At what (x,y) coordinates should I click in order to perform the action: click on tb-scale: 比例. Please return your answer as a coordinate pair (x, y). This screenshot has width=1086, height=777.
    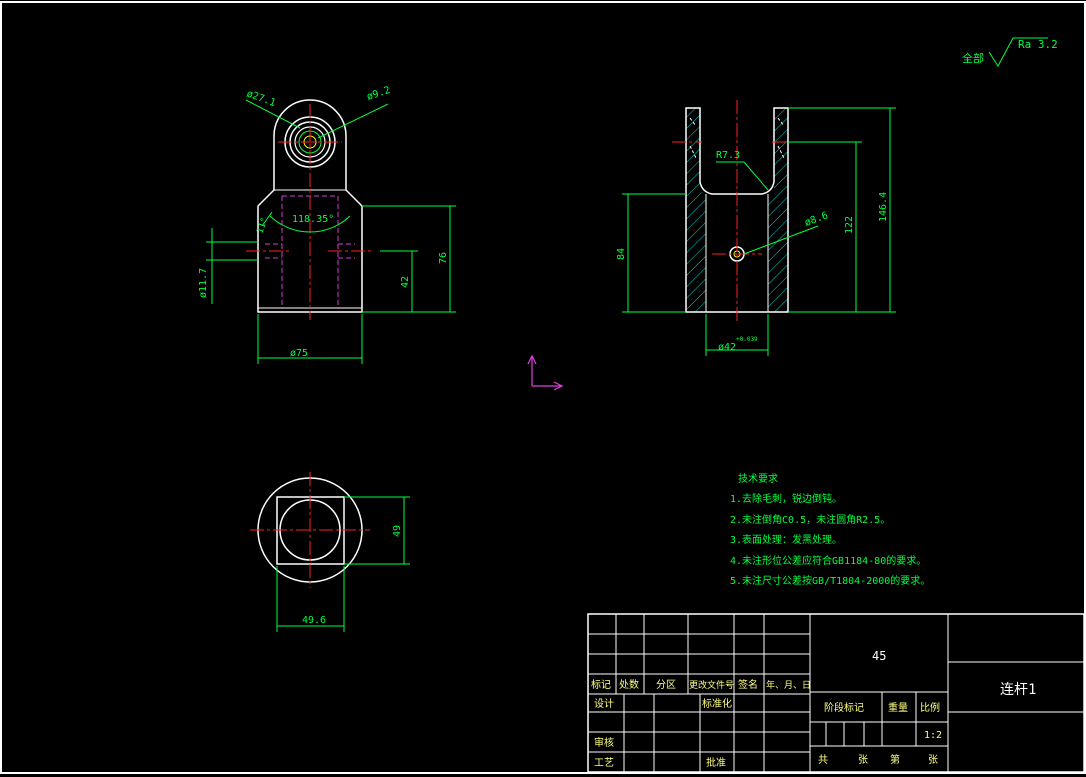
    Looking at the image, I should click on (930, 707).